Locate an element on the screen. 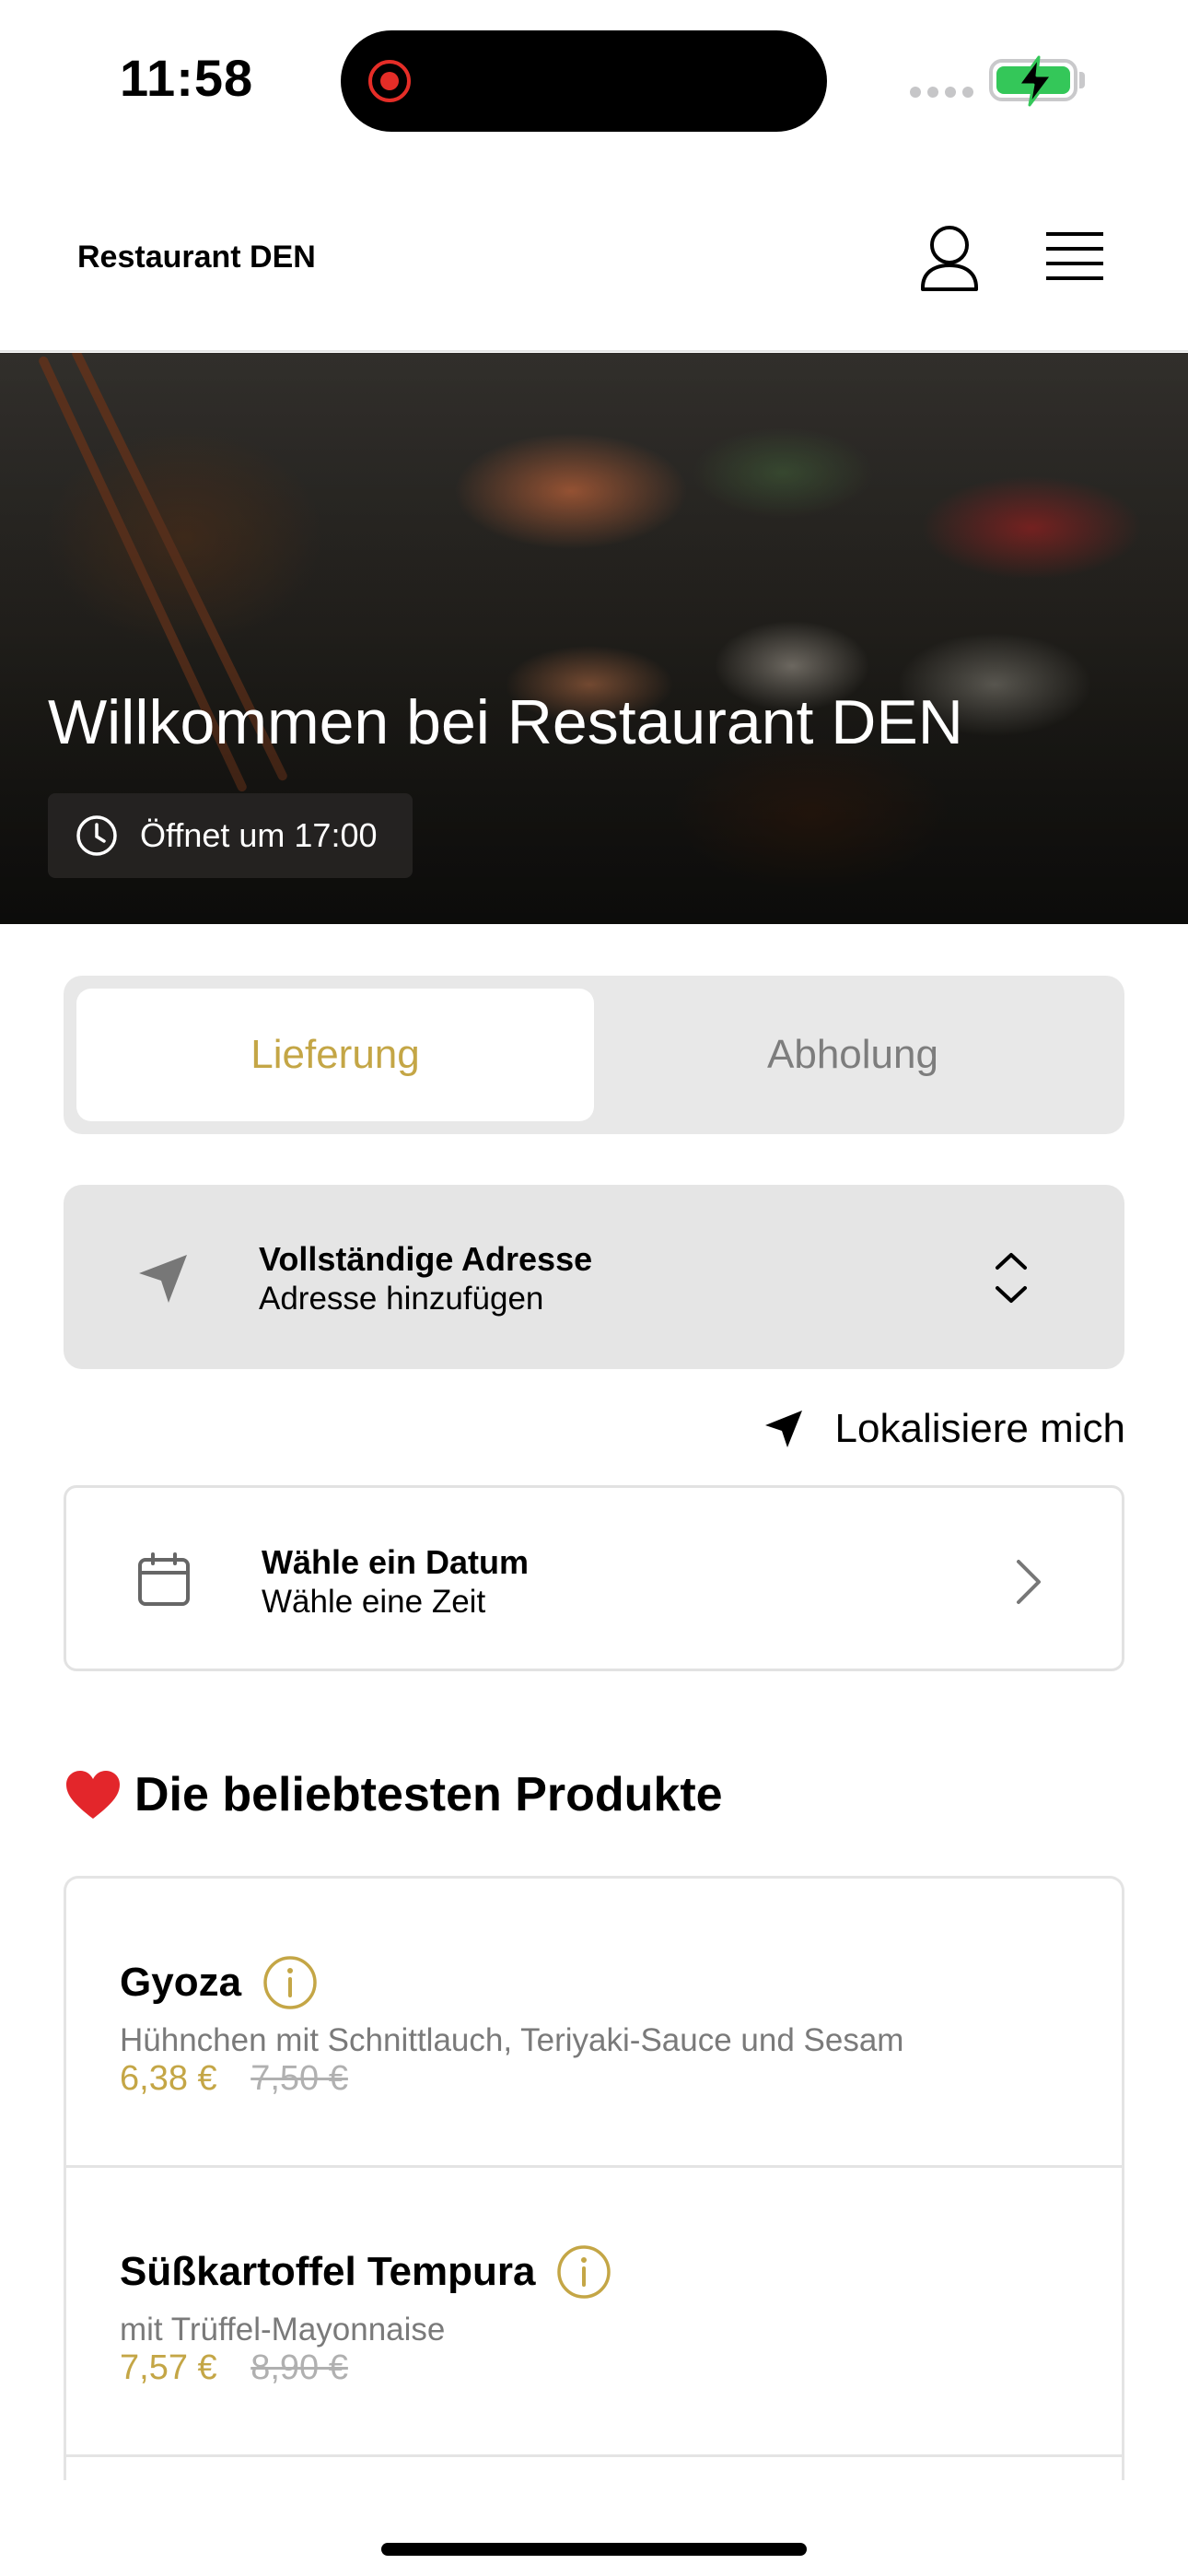 The image size is (1188, 2576). address-title: Vollständige Adresse is located at coordinates (426, 1259).